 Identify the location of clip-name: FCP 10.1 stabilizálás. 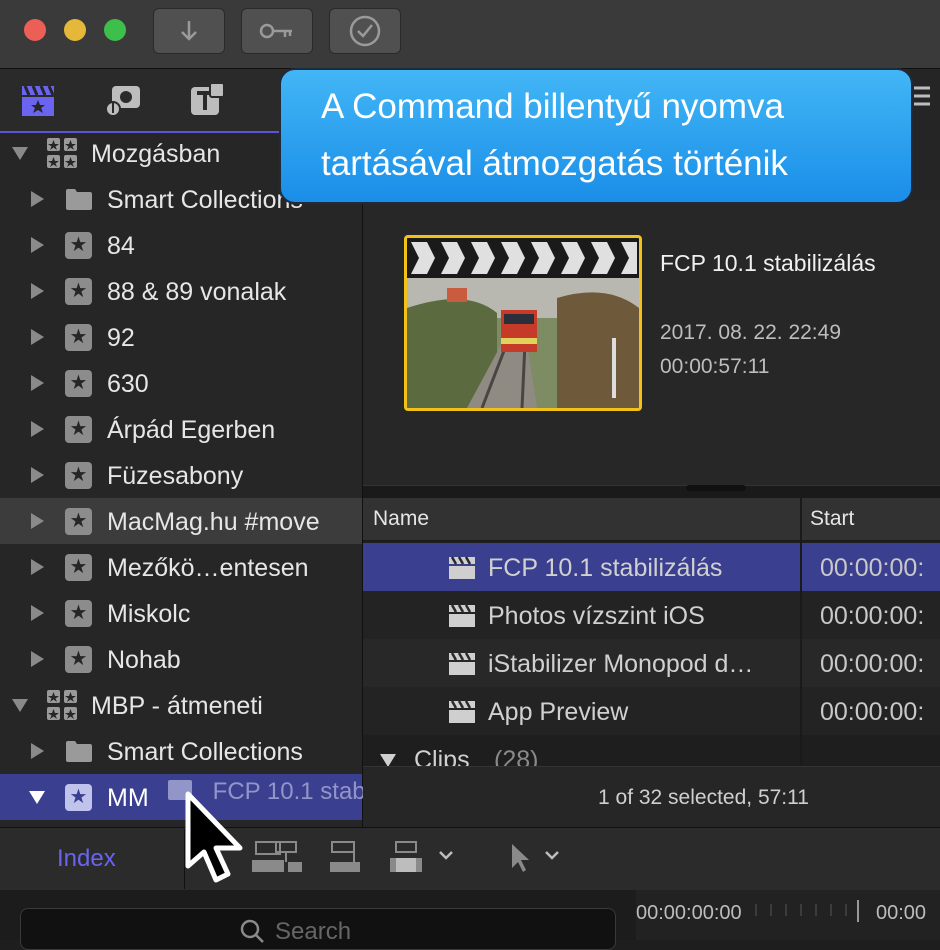
(605, 568).